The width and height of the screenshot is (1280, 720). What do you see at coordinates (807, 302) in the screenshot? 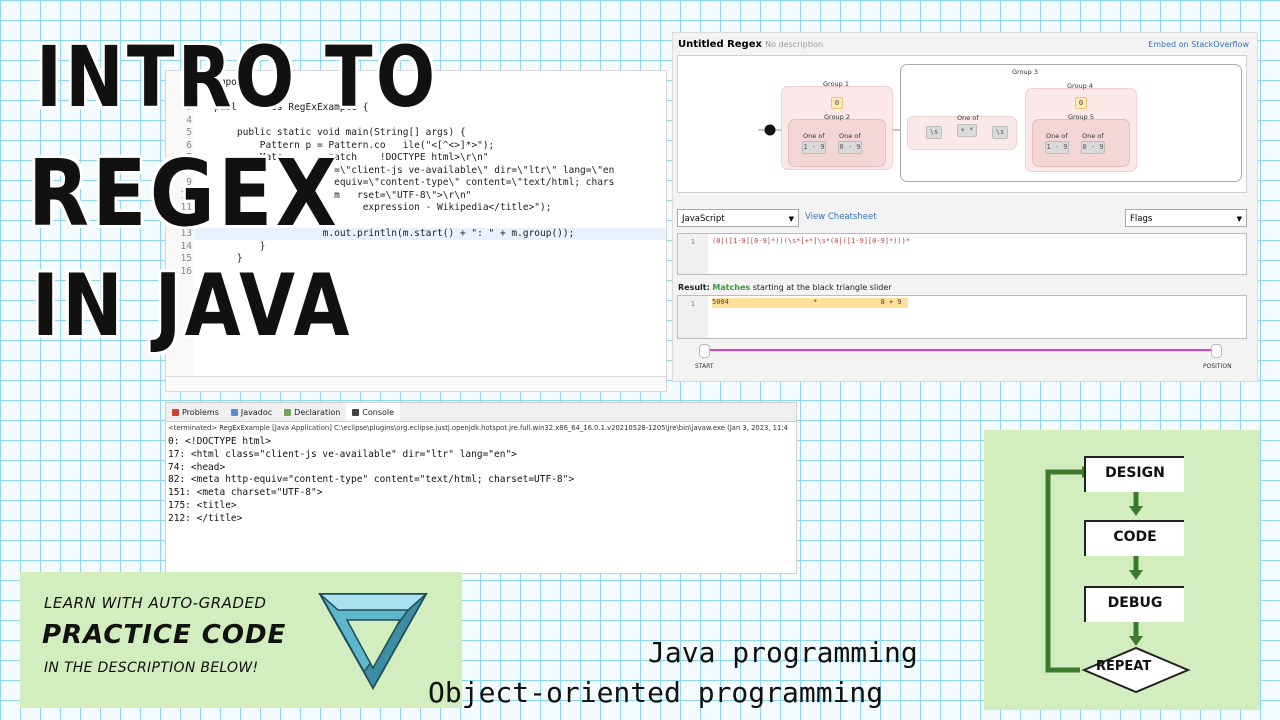
I see `test-string: 5004 * 8 + 9` at bounding box center [807, 302].